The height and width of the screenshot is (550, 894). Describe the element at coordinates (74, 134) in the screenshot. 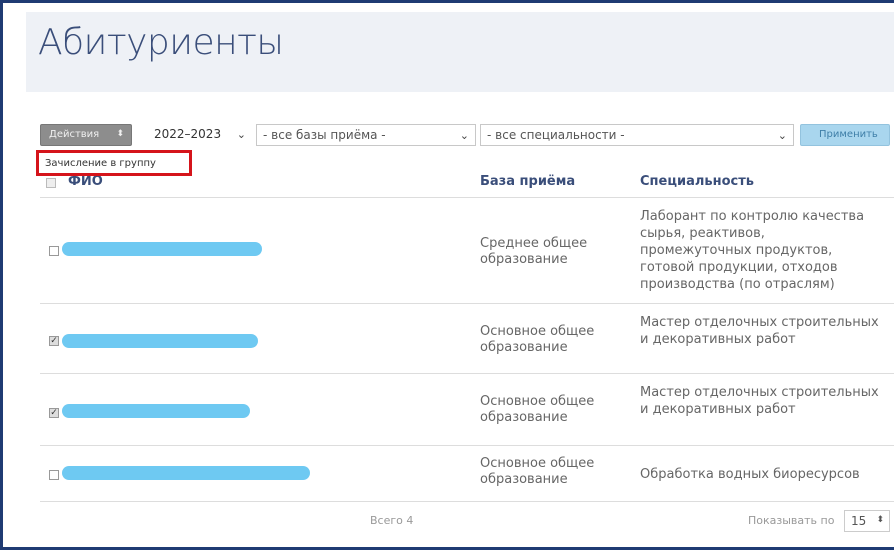

I see `actions-label: Действия` at that location.